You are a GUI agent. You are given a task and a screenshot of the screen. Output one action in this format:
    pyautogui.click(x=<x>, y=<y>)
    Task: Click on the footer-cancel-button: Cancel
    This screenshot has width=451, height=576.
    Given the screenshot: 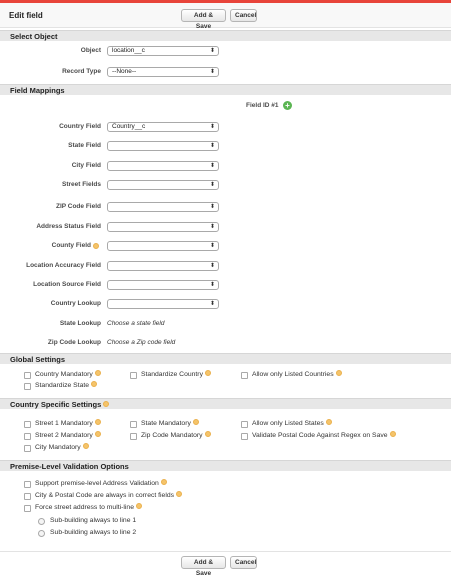 What is the action you would take?
    pyautogui.click(x=243, y=562)
    